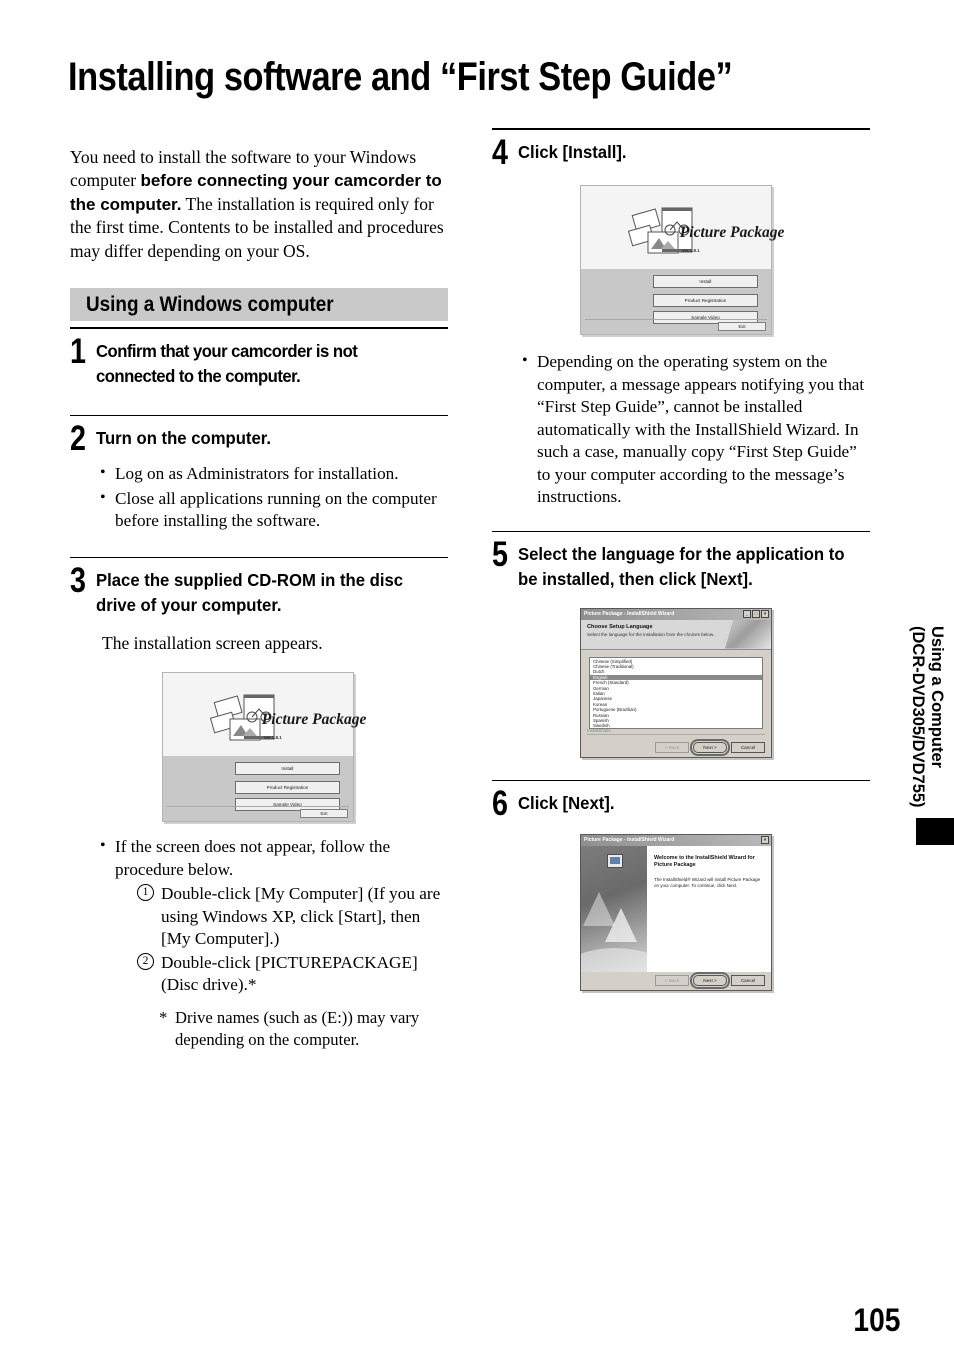  Describe the element at coordinates (681, 152) in the screenshot. I see `step-4: 4 Click [Install].` at that location.